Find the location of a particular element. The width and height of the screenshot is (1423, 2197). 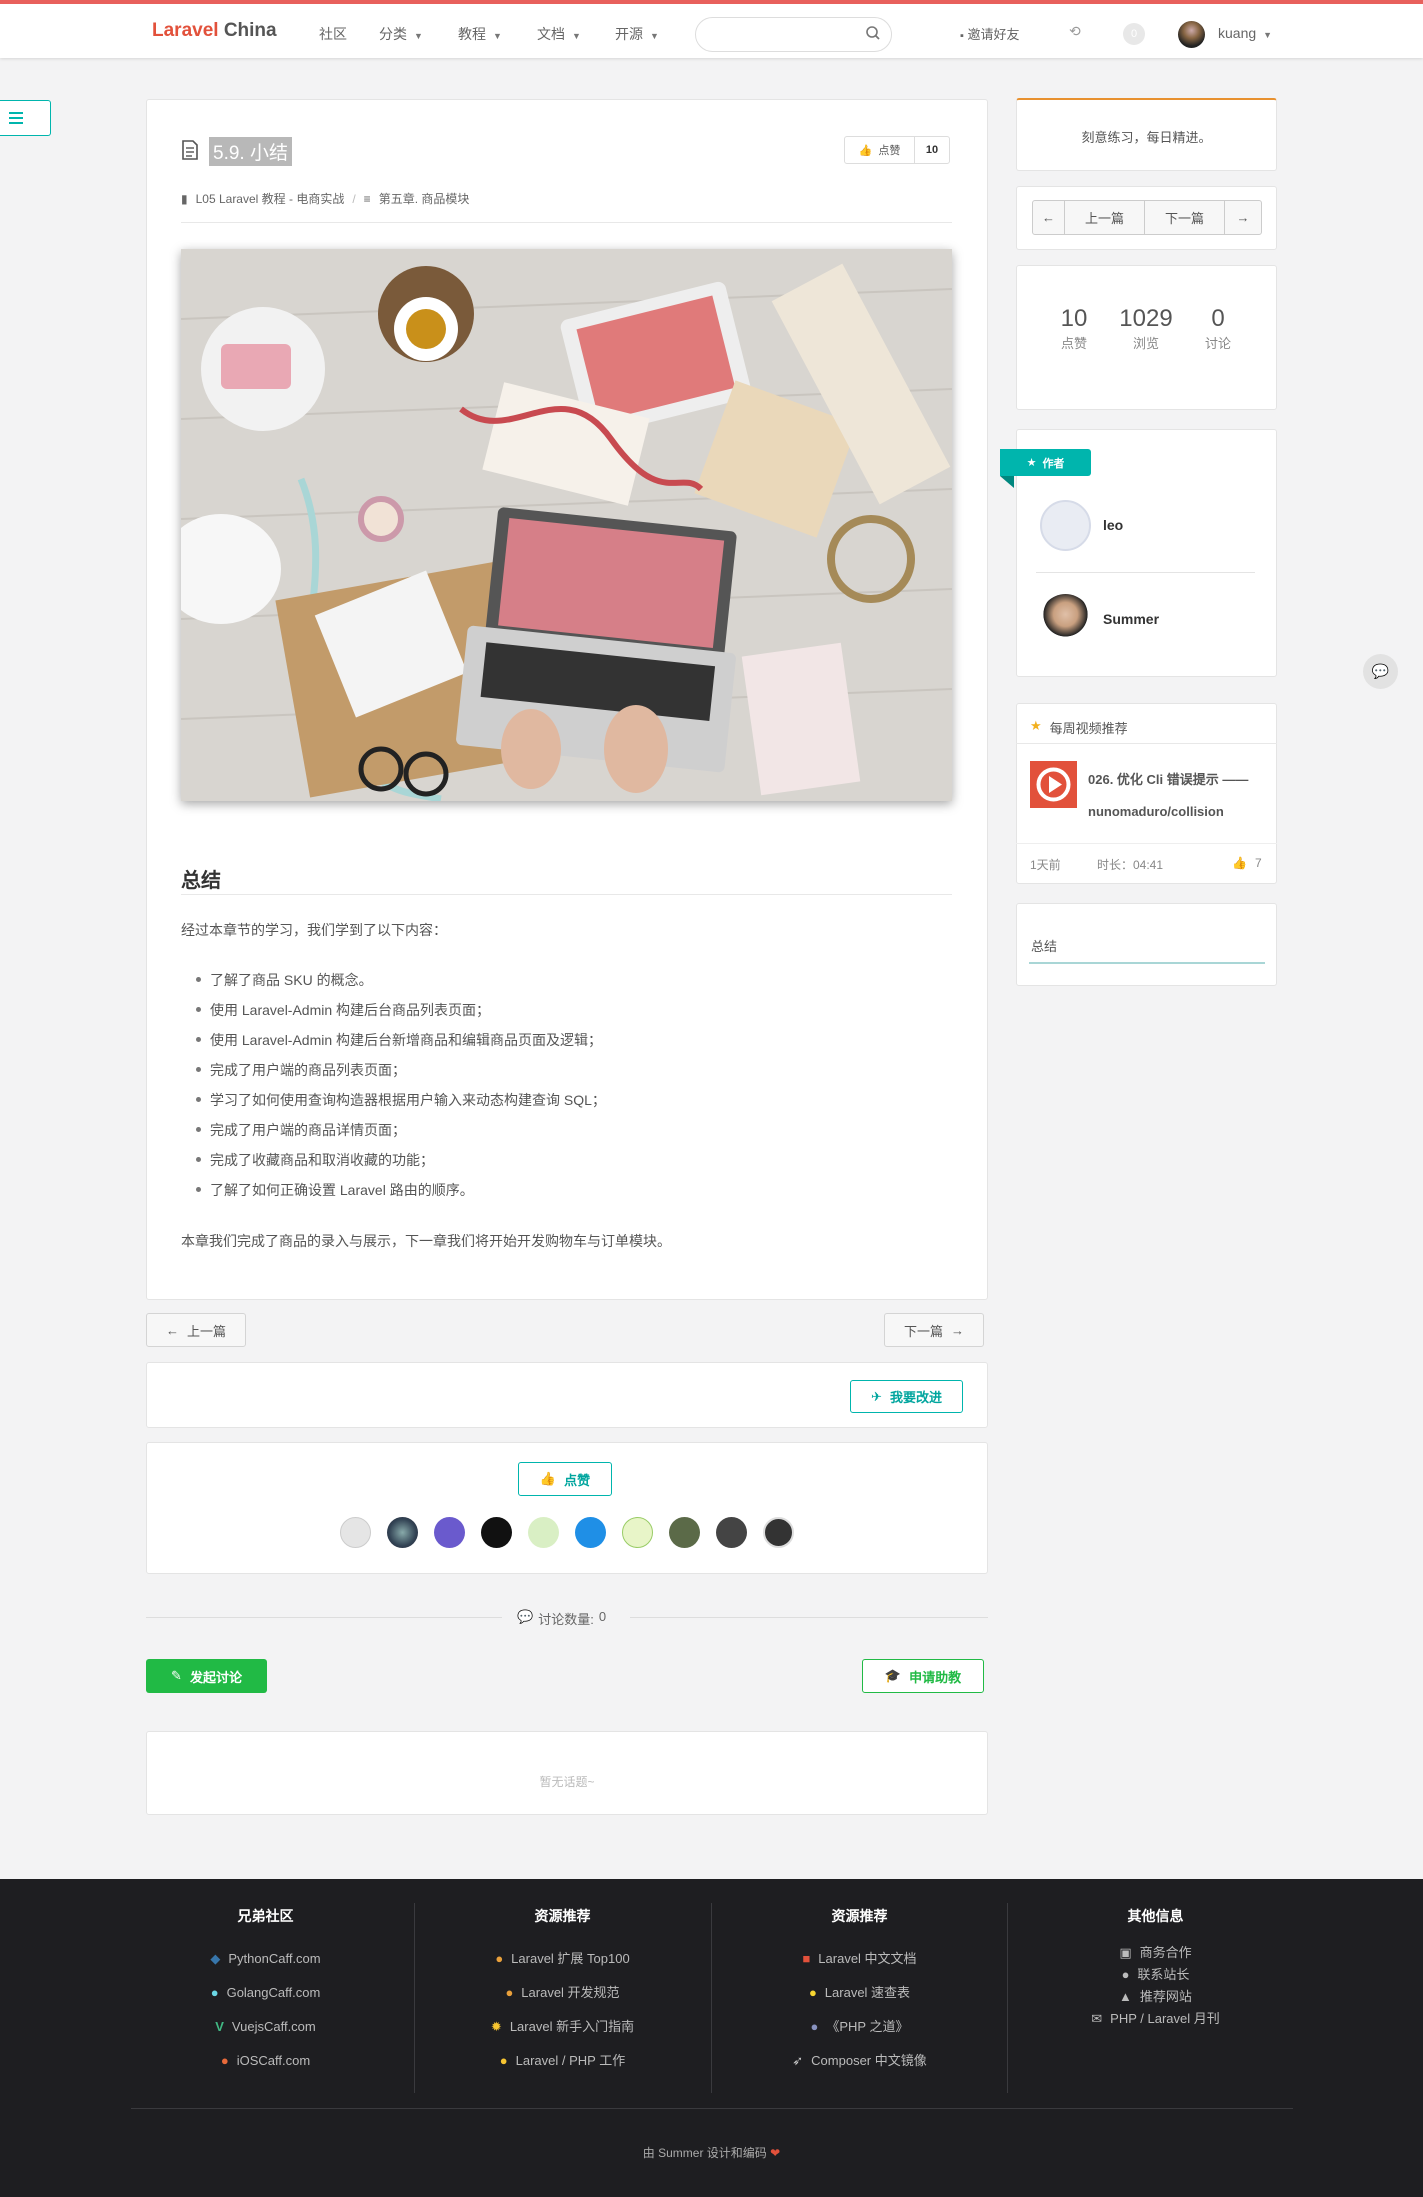

article-hero-image is located at coordinates (566, 525).